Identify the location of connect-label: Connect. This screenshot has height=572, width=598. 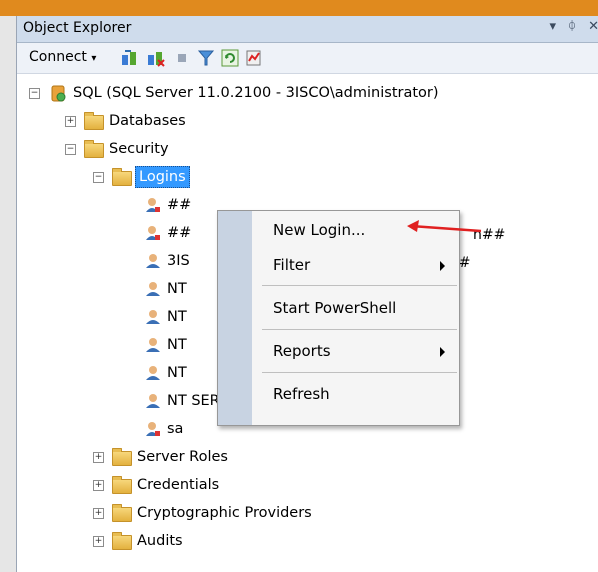
(58, 57).